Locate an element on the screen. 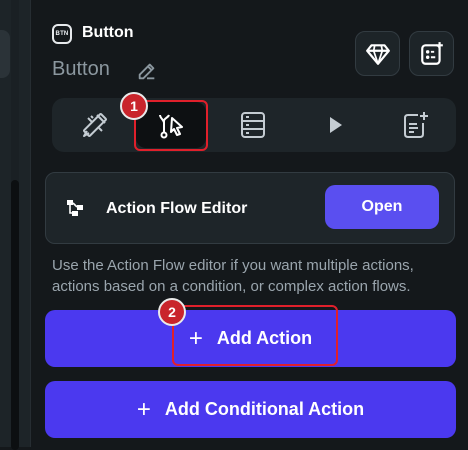 The height and width of the screenshot is (450, 468). add-conditional-action-button: + Add Conditional Action is located at coordinates (250, 409).